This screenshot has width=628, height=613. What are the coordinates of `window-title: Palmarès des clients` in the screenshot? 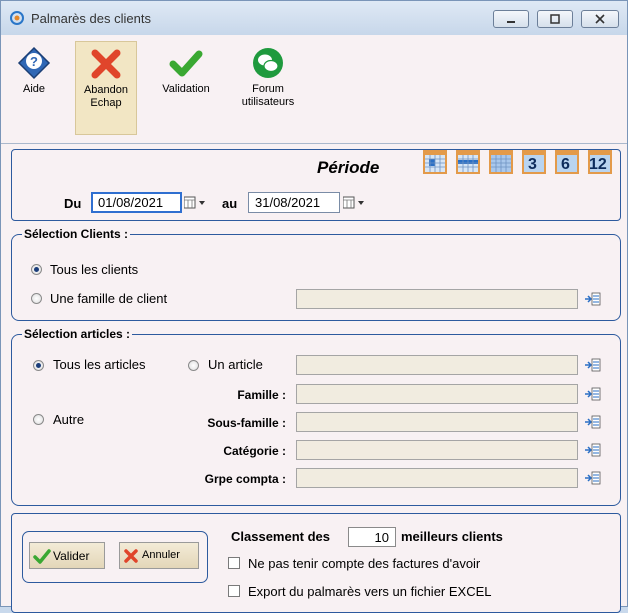 It's located at (91, 18).